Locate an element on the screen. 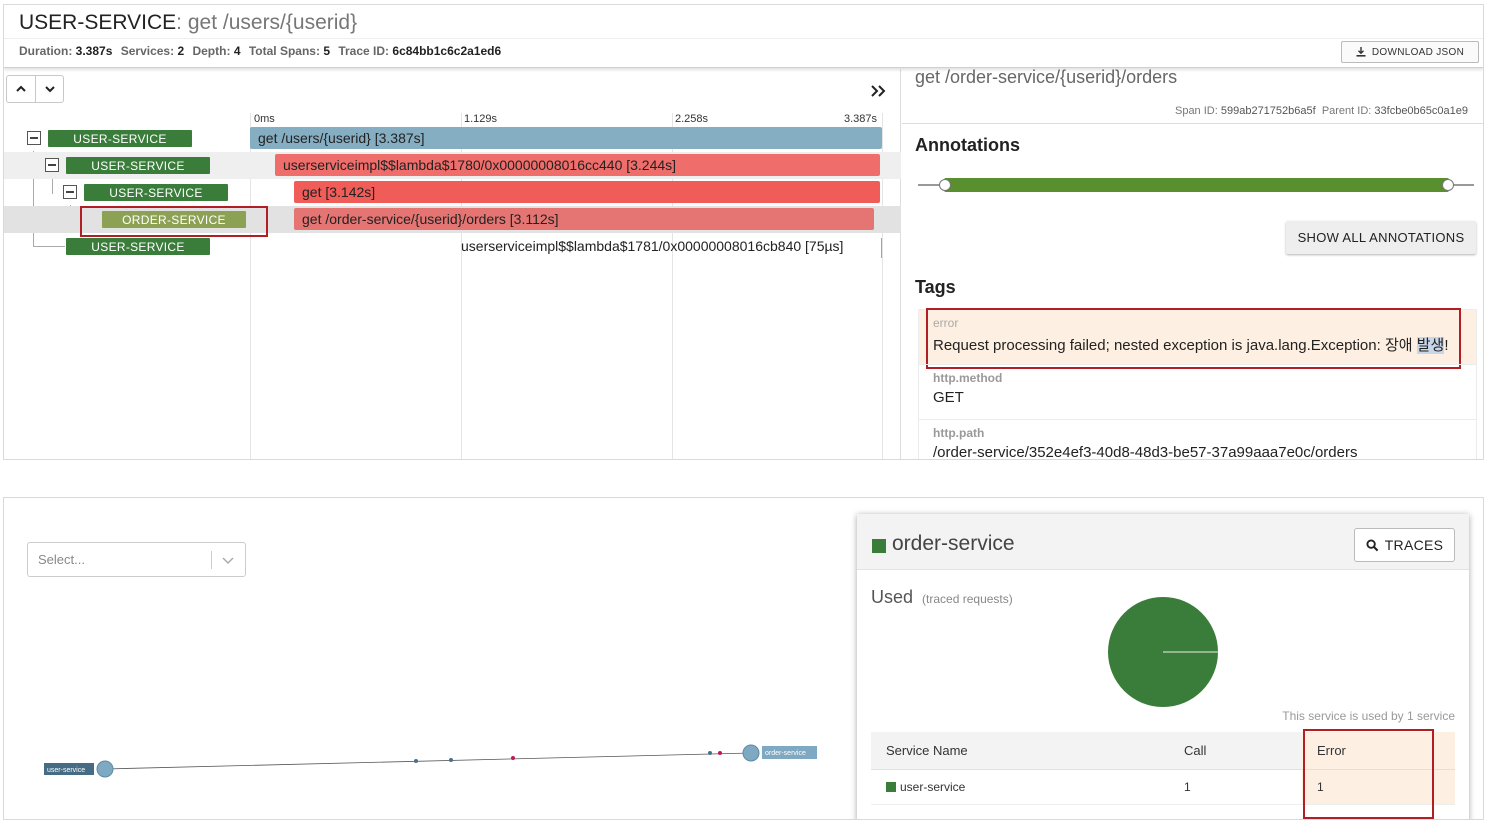 This screenshot has height=826, width=1489. depth-value: 4 is located at coordinates (237, 51).